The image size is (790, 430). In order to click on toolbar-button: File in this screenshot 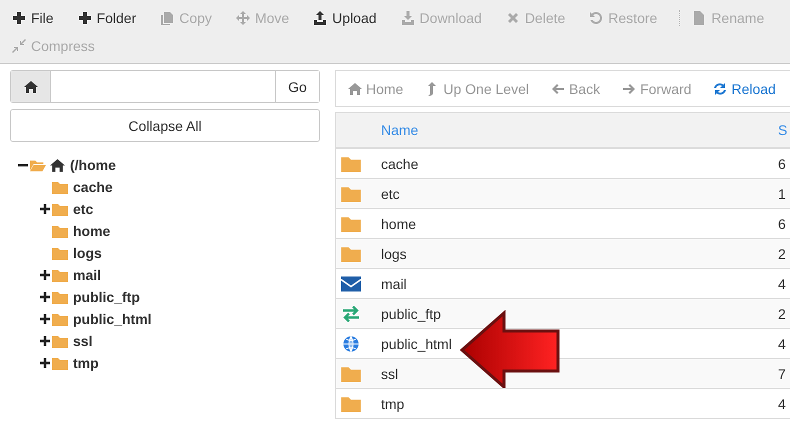, I will do `click(38, 18)`.